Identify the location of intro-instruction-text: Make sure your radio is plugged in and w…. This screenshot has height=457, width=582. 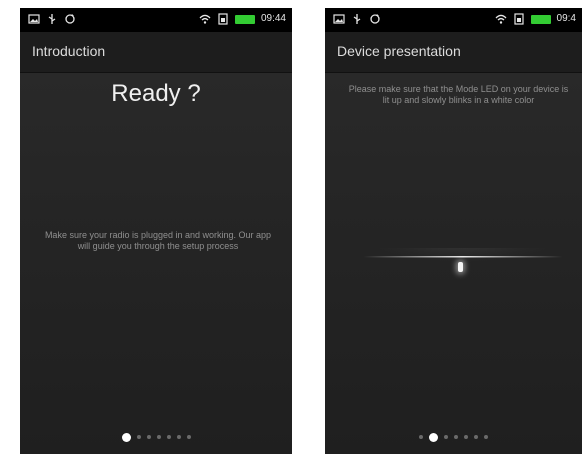
(158, 240).